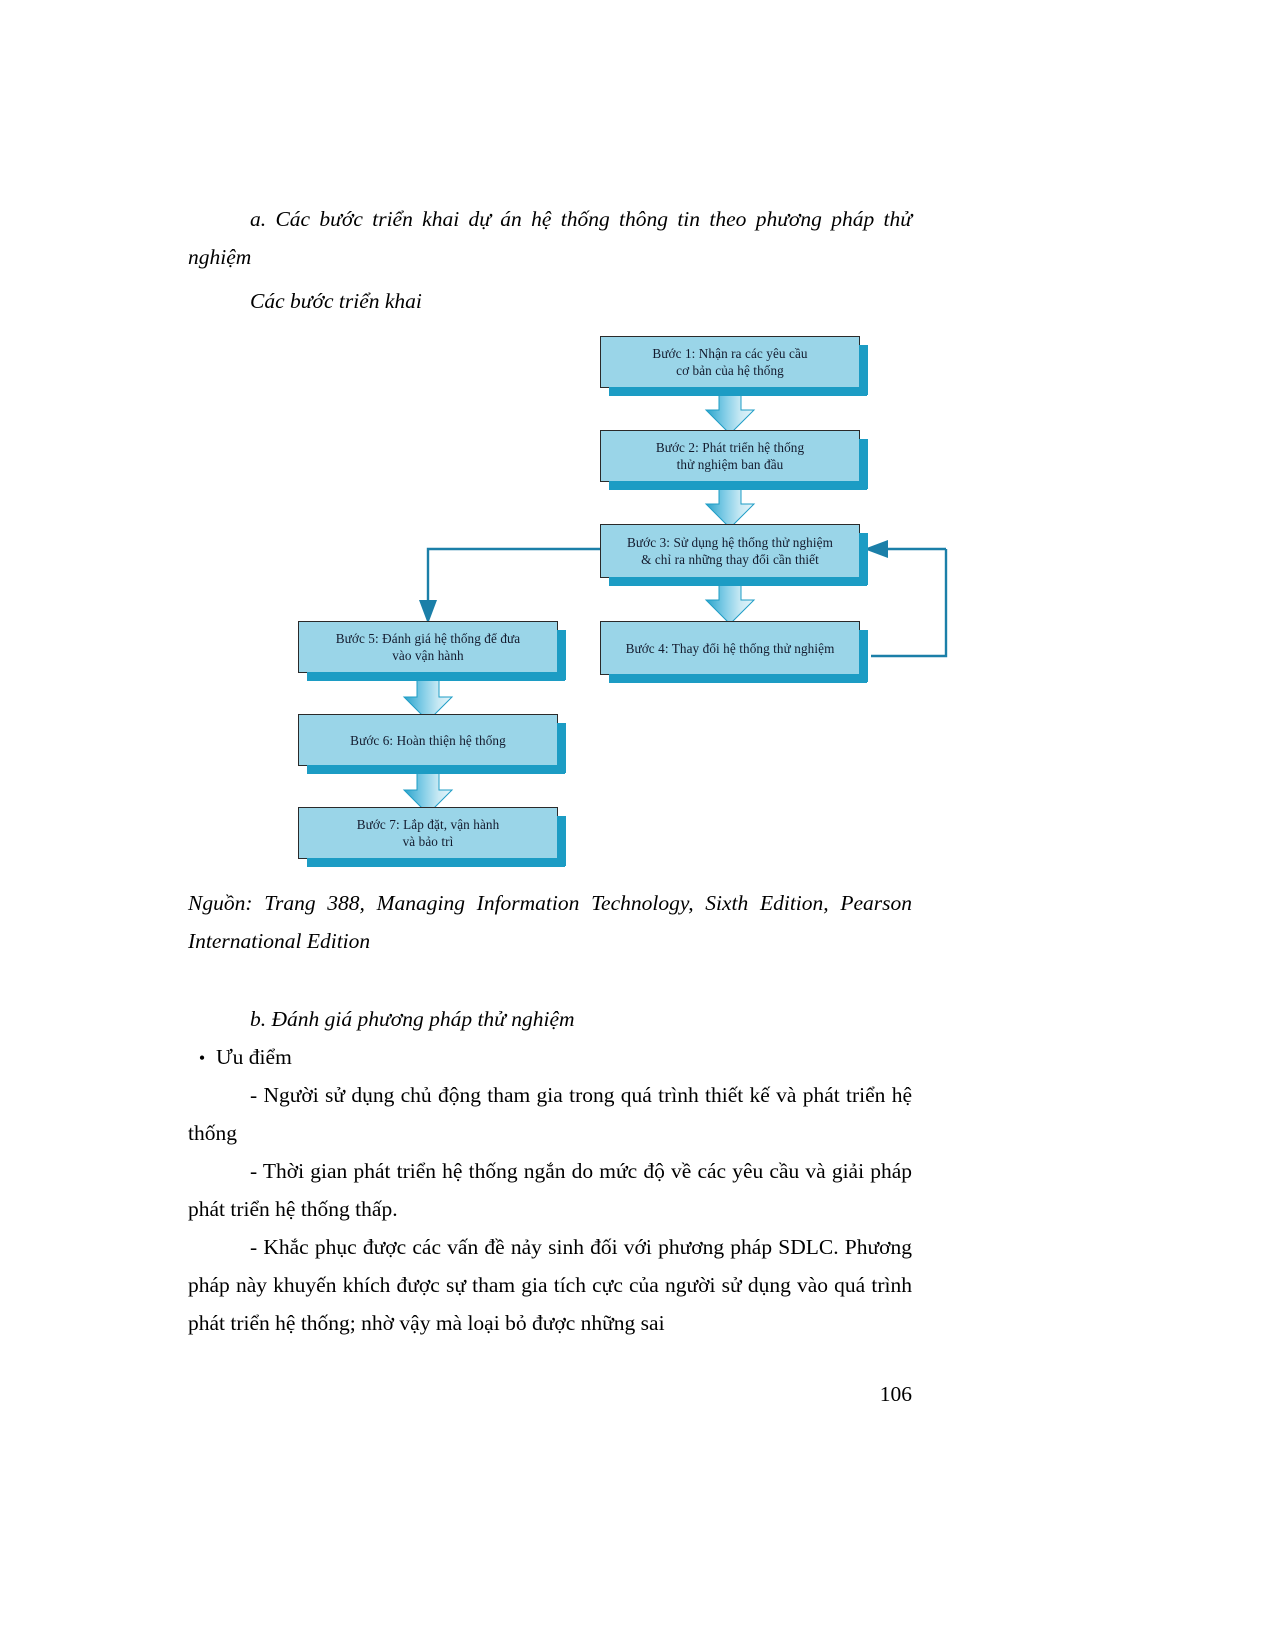 The height and width of the screenshot is (1649, 1274). What do you see at coordinates (336, 301) in the screenshot?
I see `subheading-text: Các bước triển khai` at bounding box center [336, 301].